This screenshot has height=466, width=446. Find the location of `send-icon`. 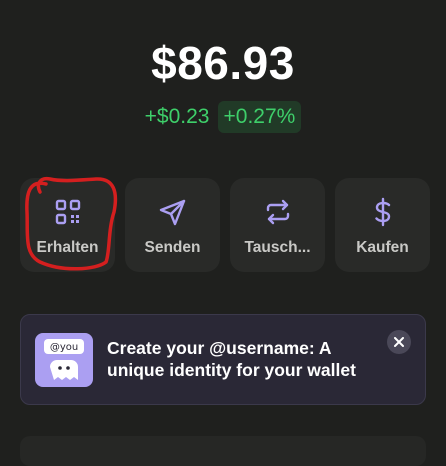

send-icon is located at coordinates (173, 212).